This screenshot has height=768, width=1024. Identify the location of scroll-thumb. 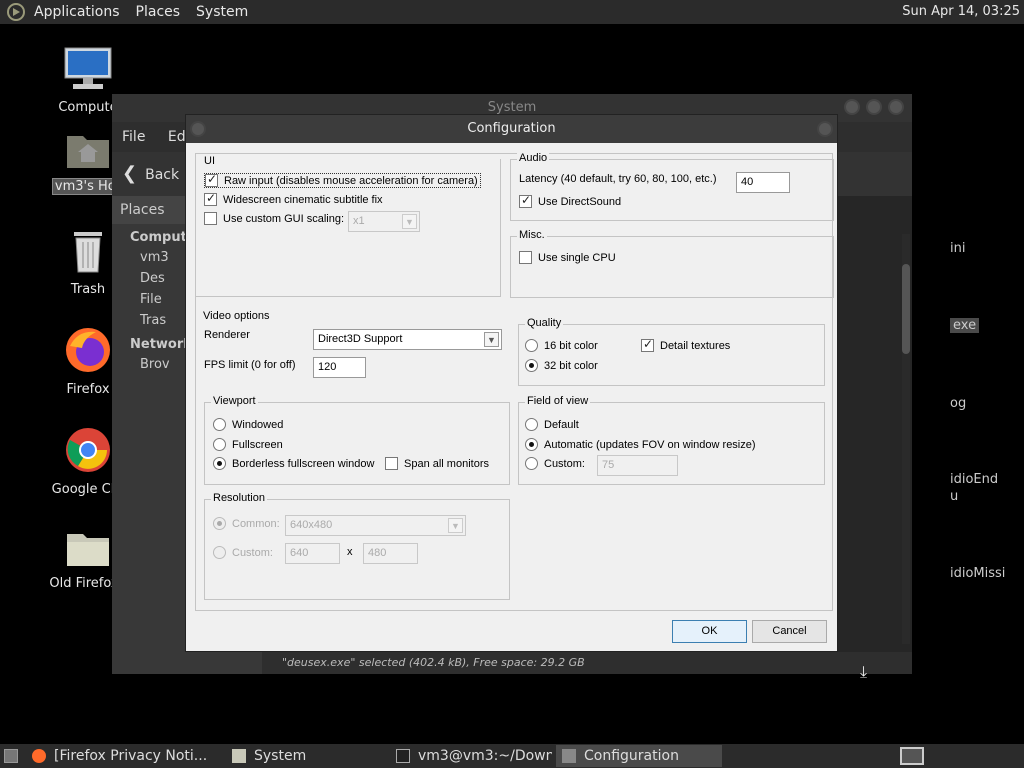
(906, 309).